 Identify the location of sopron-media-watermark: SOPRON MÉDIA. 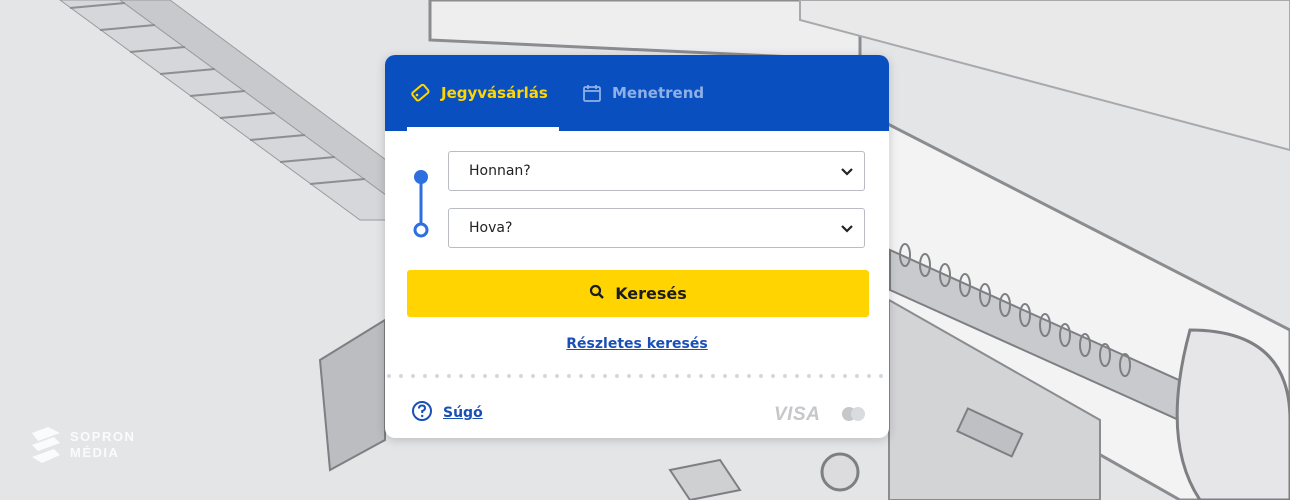
(81, 445).